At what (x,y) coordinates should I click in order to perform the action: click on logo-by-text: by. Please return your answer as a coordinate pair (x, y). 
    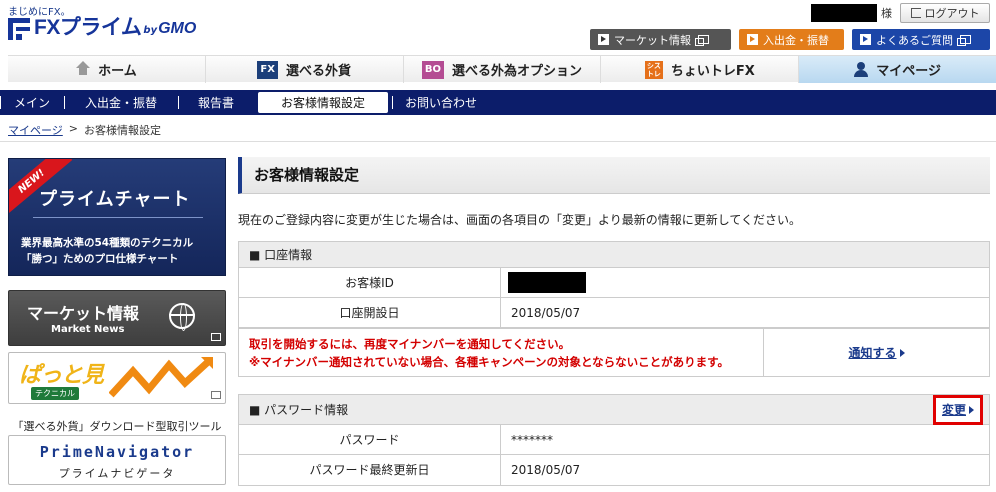
    Looking at the image, I should click on (150, 30).